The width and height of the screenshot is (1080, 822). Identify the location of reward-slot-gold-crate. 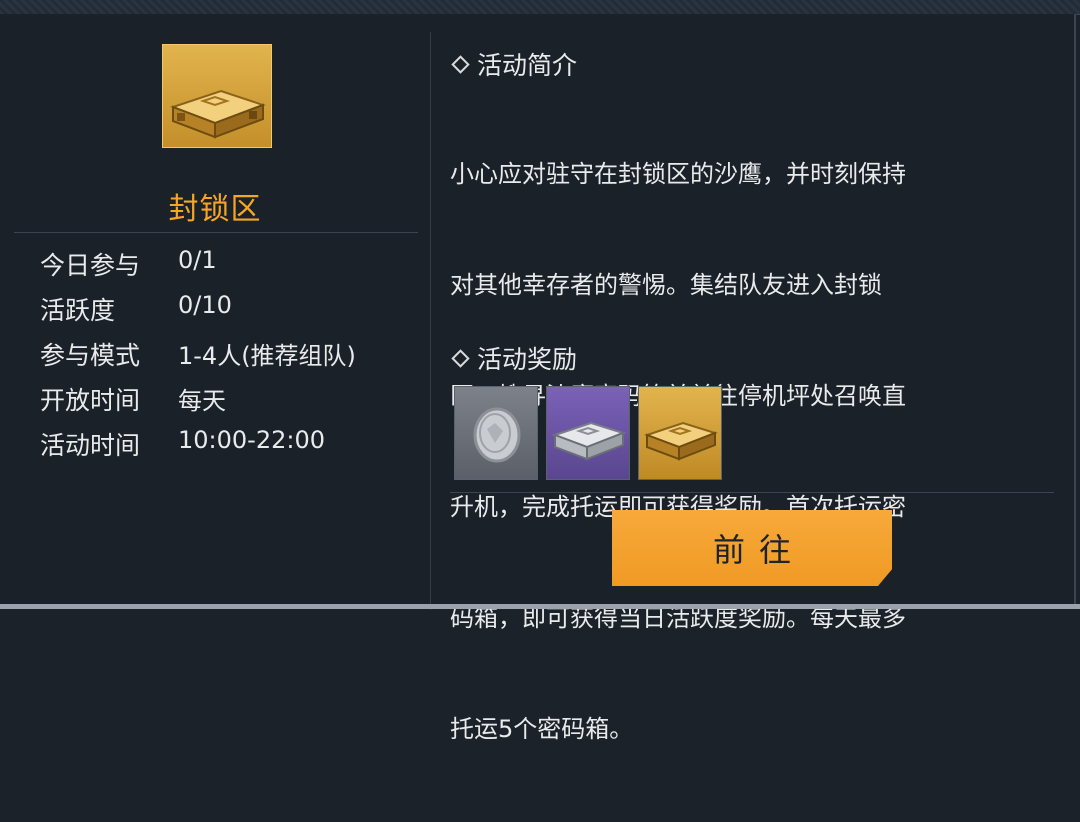
(680, 433).